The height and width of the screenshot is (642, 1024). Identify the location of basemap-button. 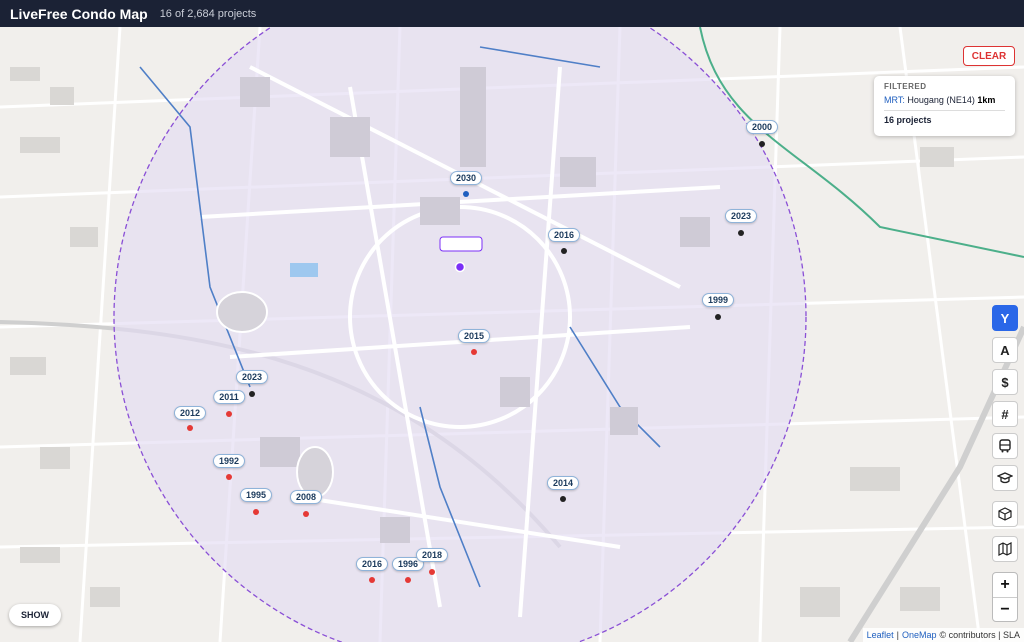
(1005, 549).